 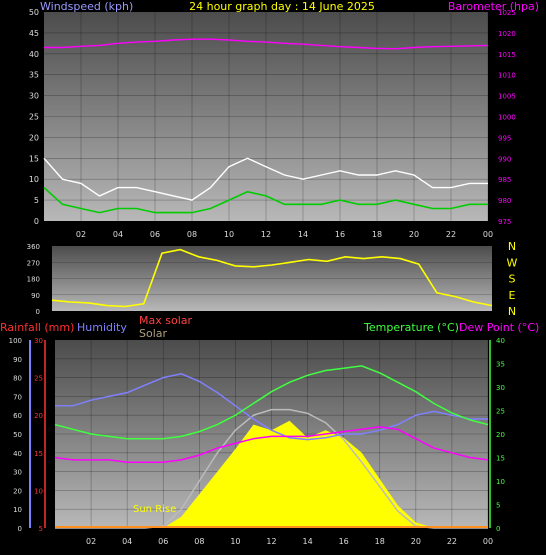 I want to click on windspeed-tick-label: 5, so click(x=36, y=200).